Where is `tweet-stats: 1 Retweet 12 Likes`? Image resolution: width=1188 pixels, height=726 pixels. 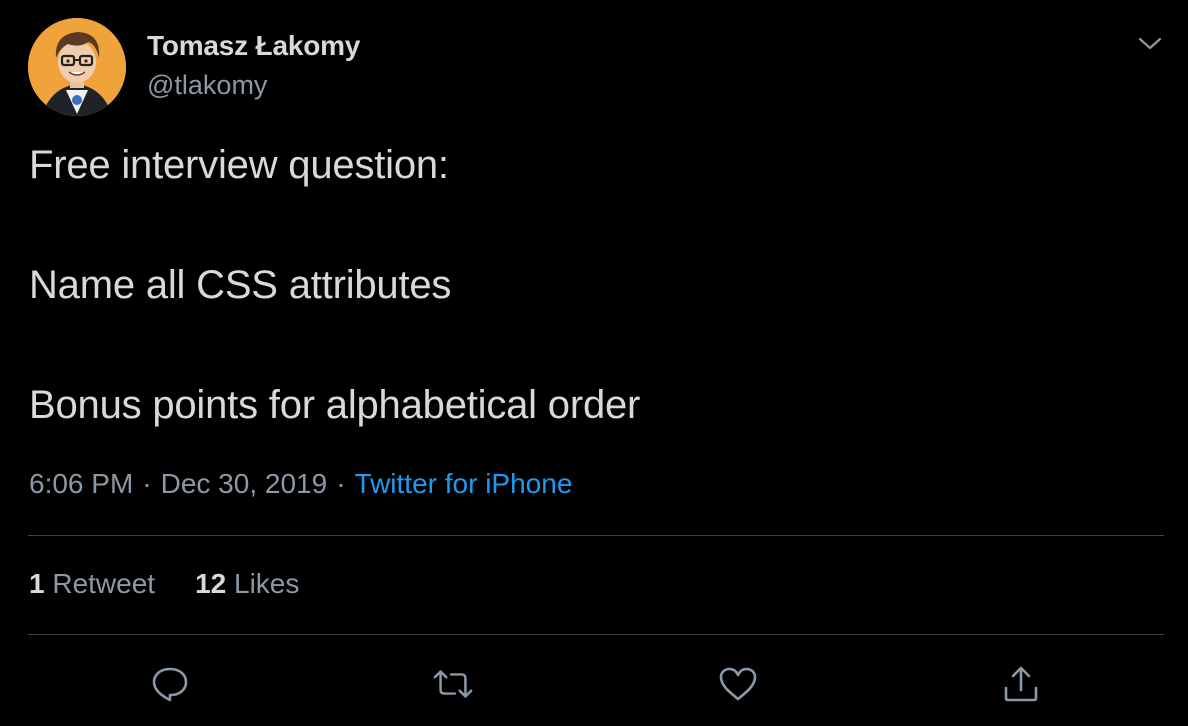
tweet-stats: 1 Retweet 12 Likes is located at coordinates (164, 584).